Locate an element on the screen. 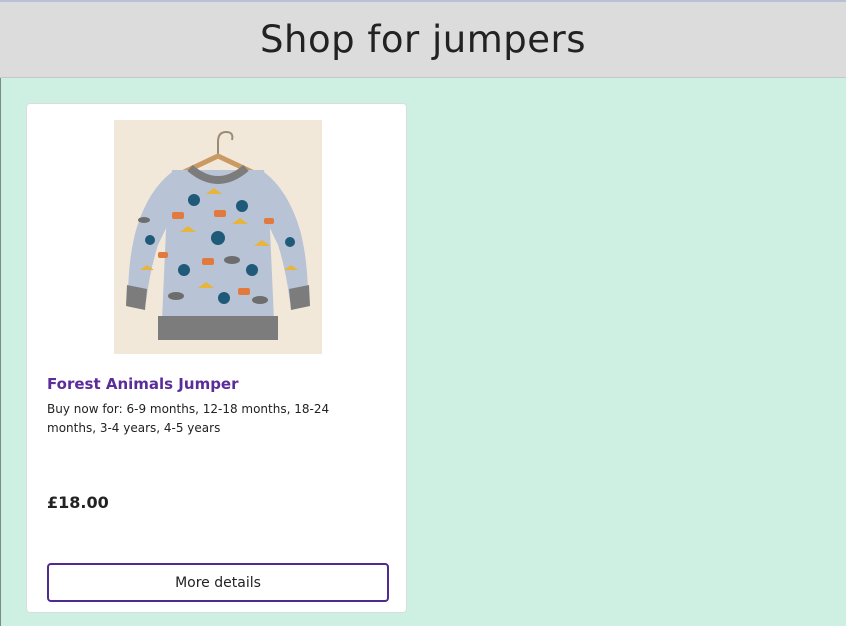 Image resolution: width=846 pixels, height=626 pixels. jumper-illustration is located at coordinates (218, 237).